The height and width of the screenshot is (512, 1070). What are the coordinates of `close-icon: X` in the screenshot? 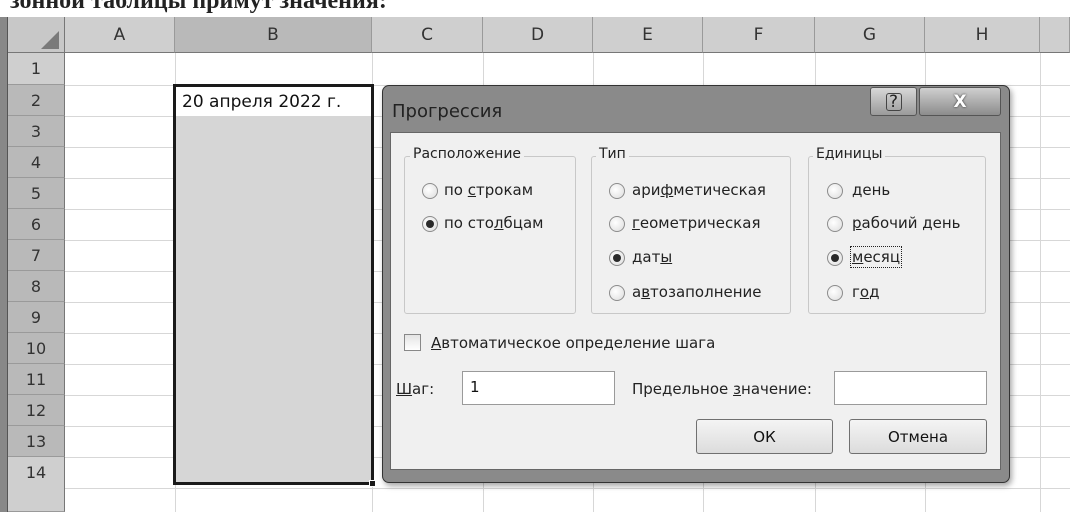 It's located at (960, 101).